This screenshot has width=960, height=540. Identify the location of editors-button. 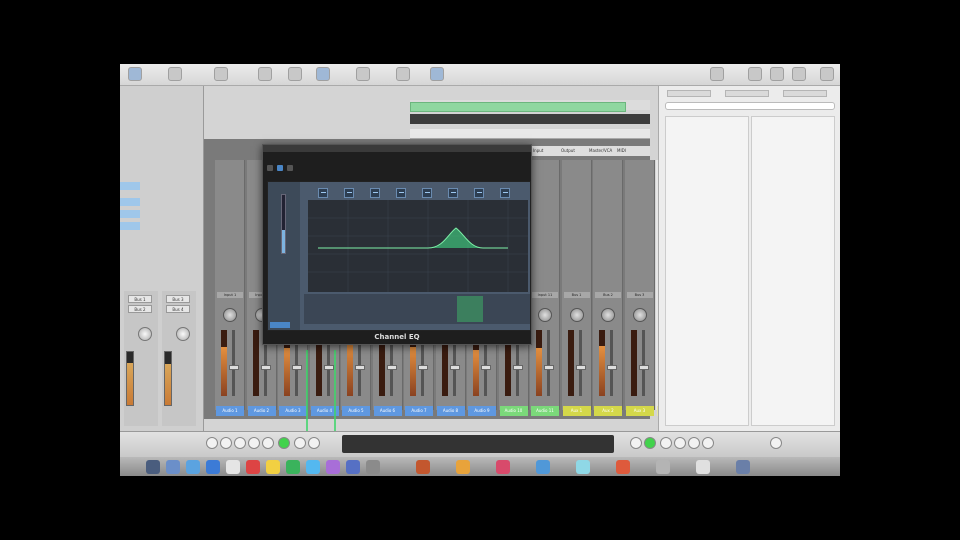
(323, 74).